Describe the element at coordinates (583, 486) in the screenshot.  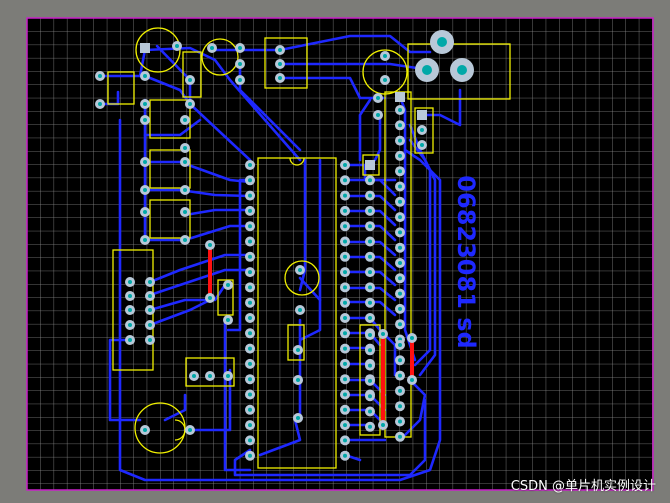
I see `watermark-text: CSDN @单片机实例设计` at that location.